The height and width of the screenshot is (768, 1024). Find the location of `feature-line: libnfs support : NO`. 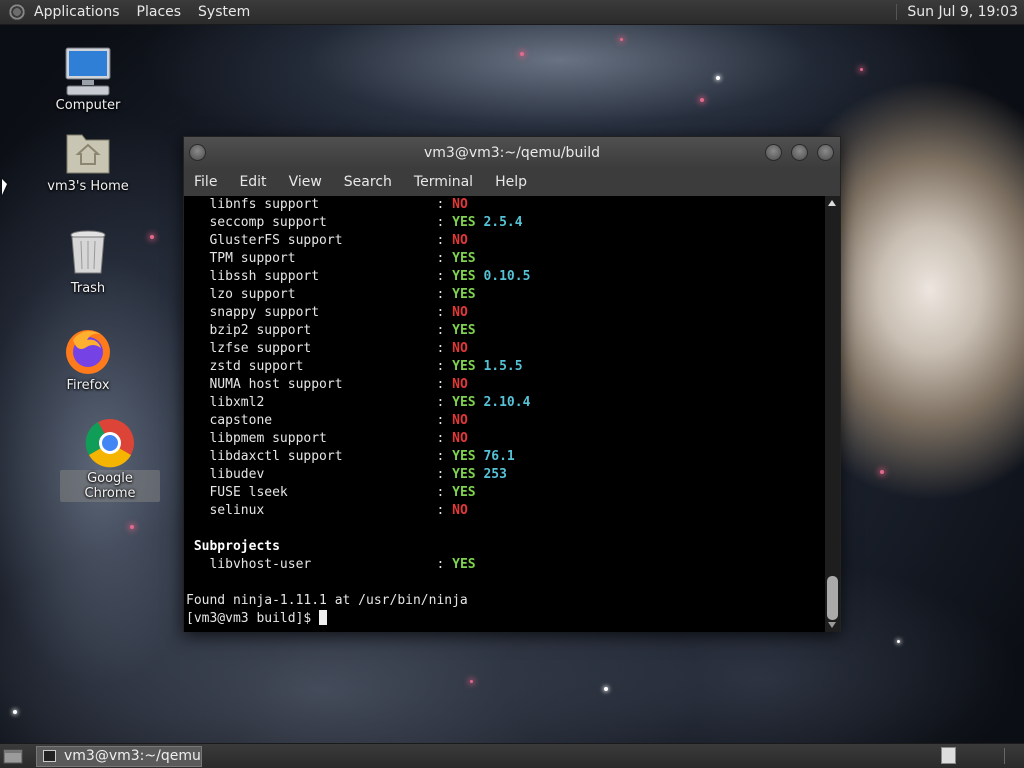

feature-line: libnfs support : NO is located at coordinates (338, 204).